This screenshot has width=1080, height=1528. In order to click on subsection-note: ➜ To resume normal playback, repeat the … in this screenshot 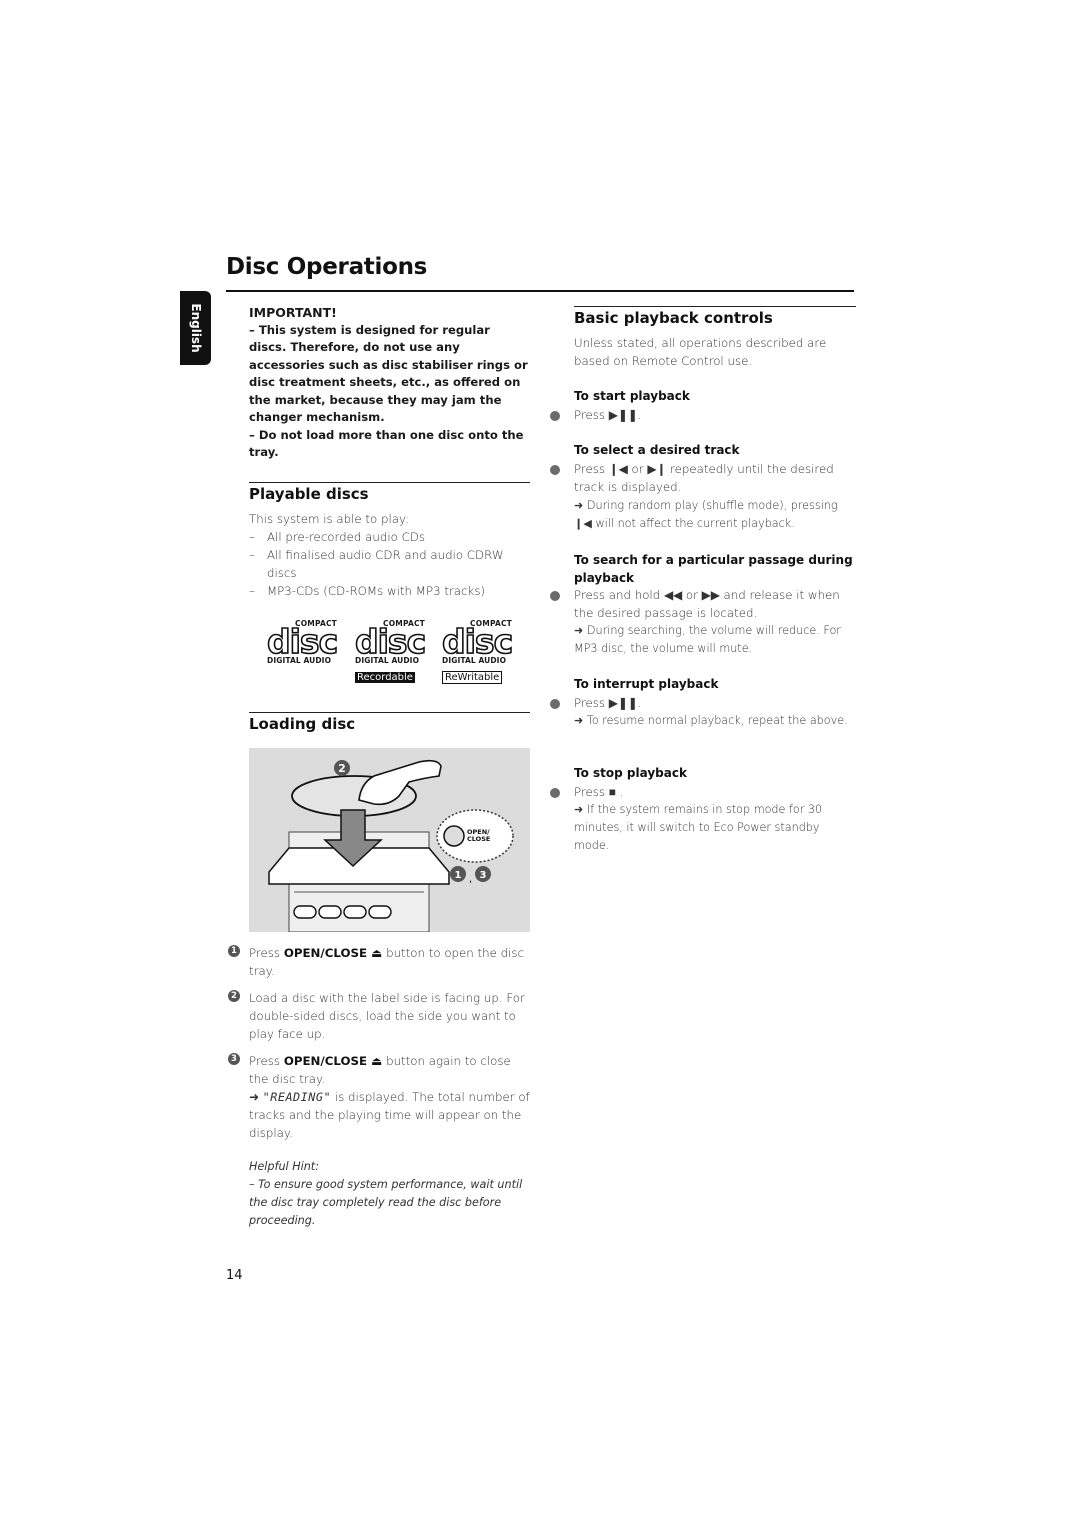, I will do `click(711, 720)`.